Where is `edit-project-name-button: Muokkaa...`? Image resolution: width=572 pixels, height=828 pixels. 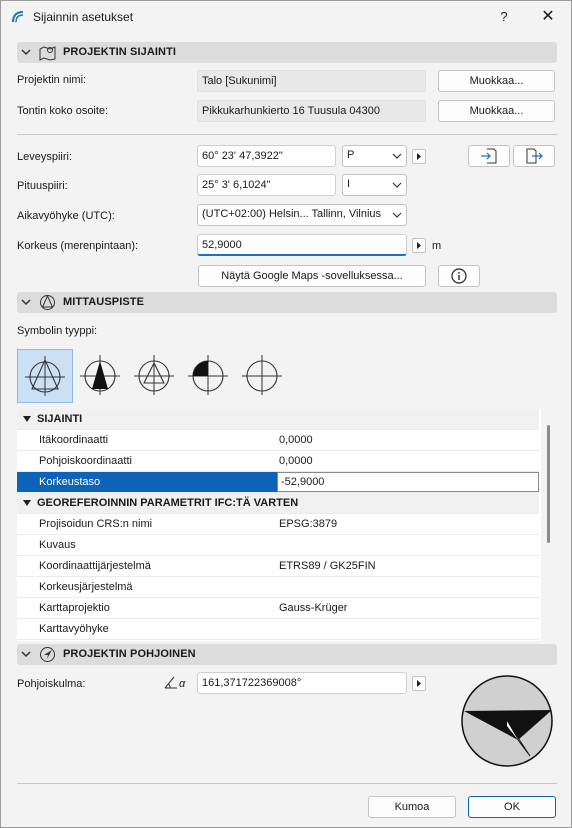
edit-project-name-button: Muokkaa... is located at coordinates (496, 81).